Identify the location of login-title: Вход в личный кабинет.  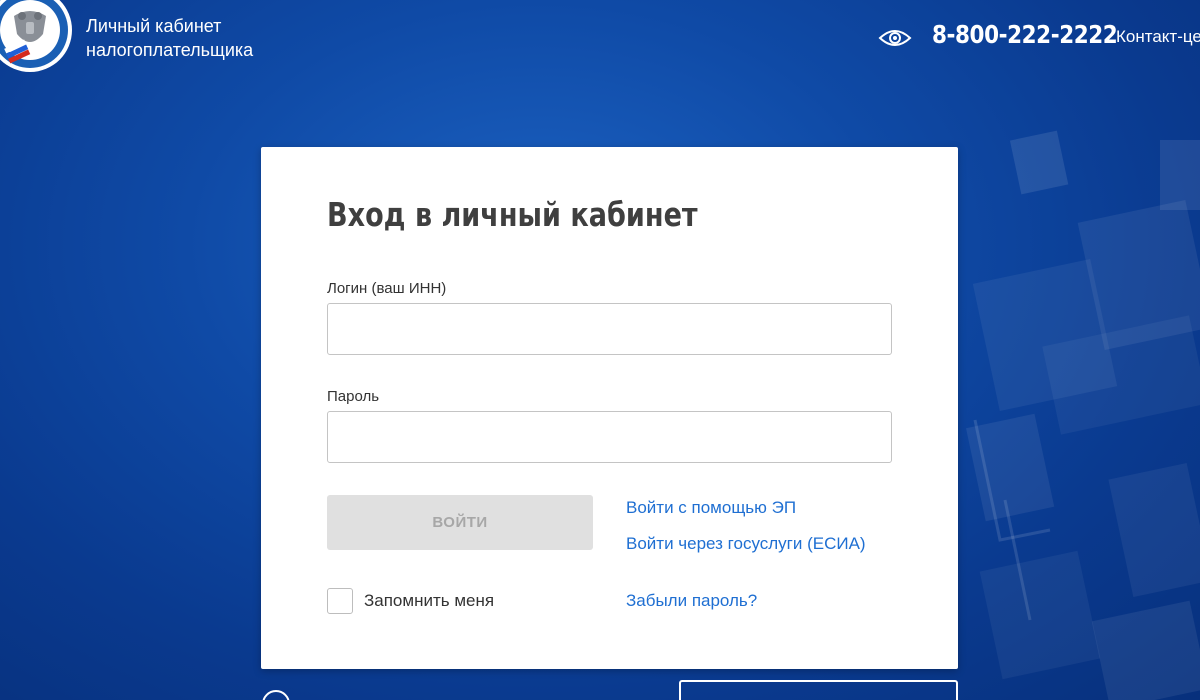
(512, 214).